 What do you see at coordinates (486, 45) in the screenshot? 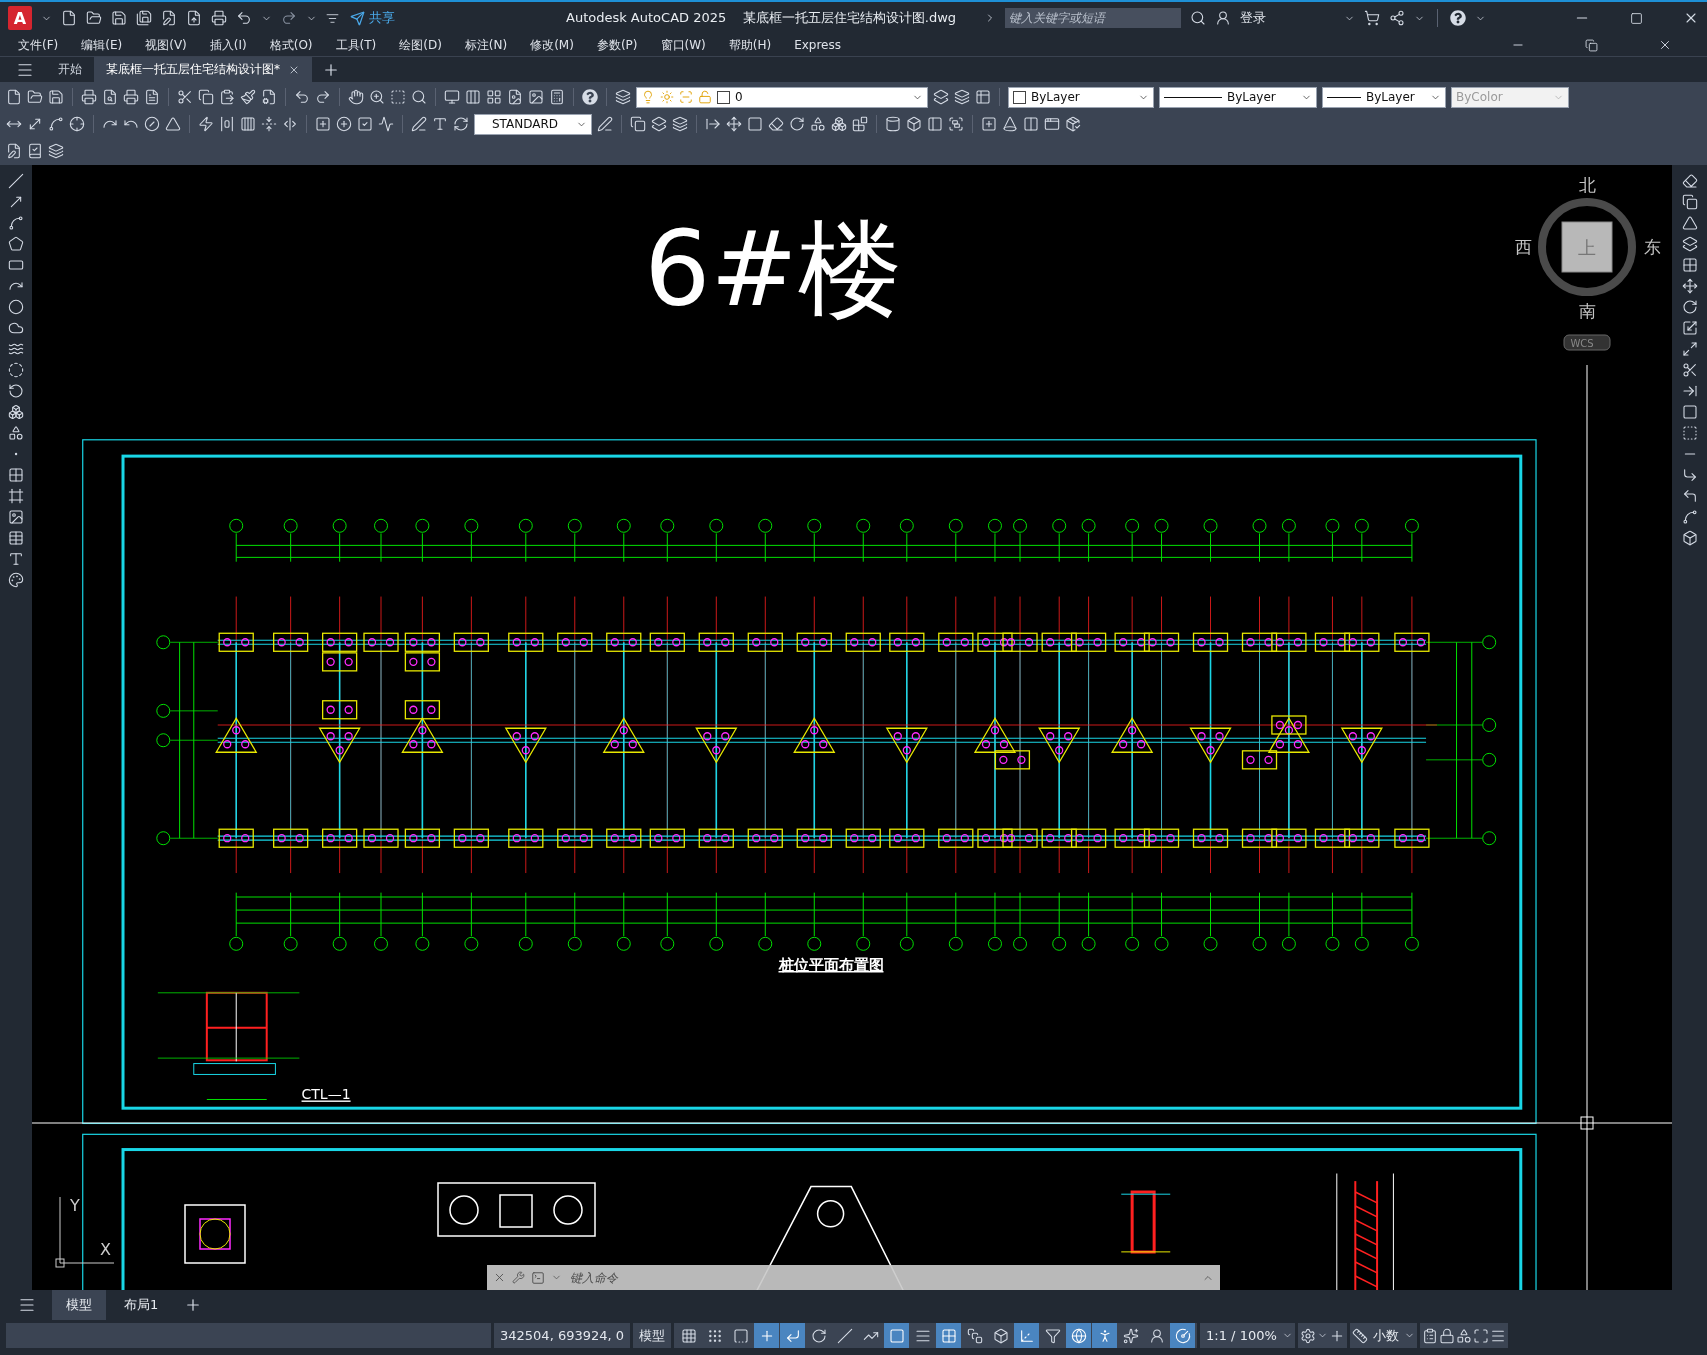
I see `menu-item: 标注(N)` at bounding box center [486, 45].